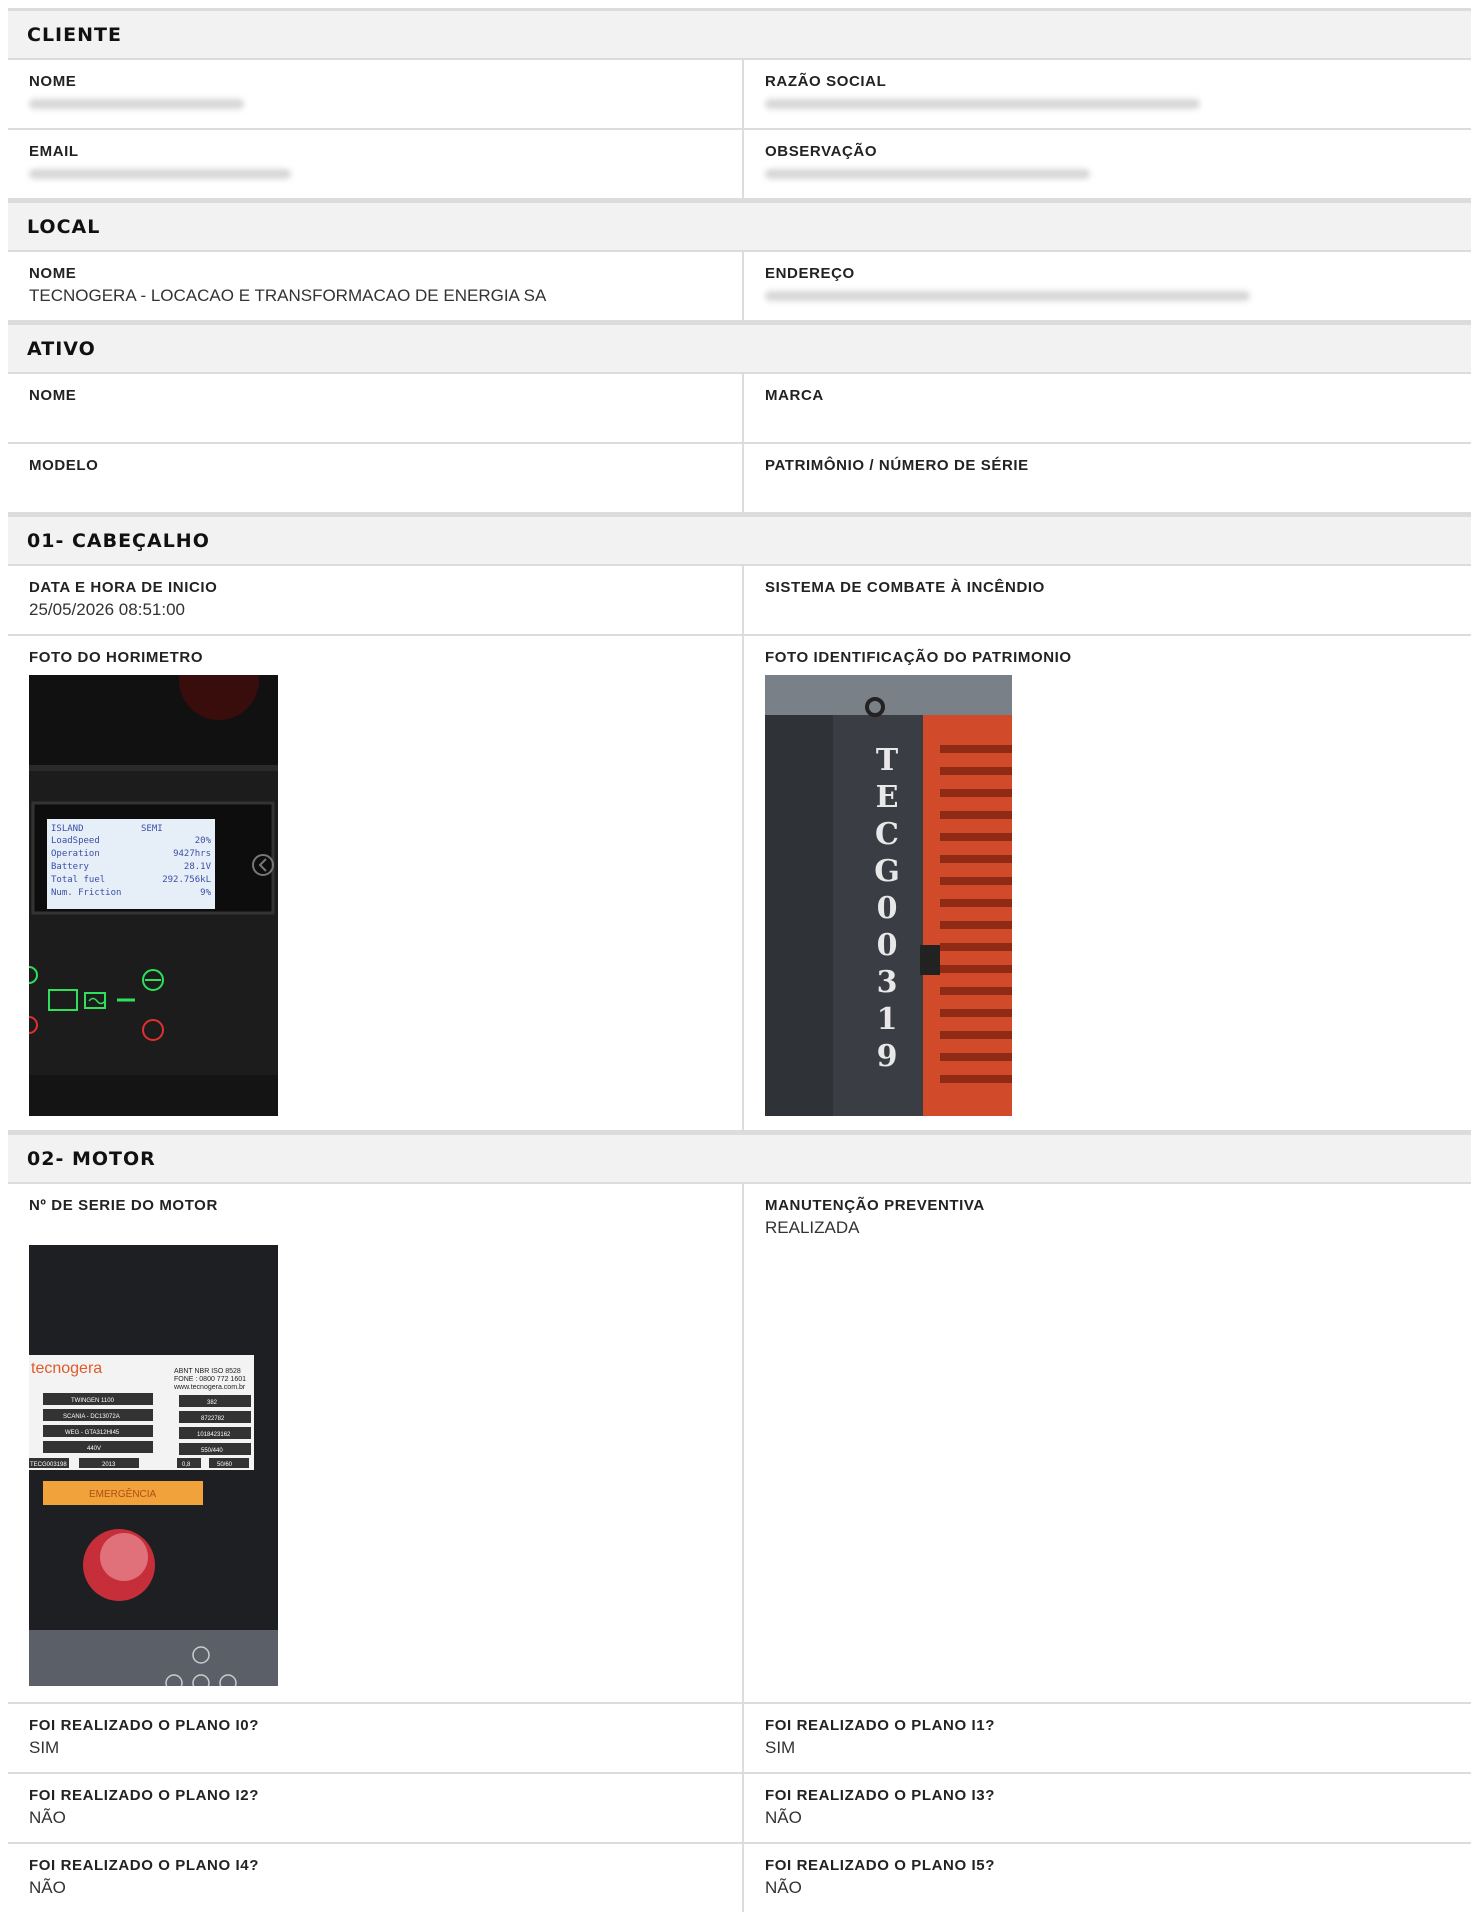  Describe the element at coordinates (1107, 1808) in the screenshot. I see `plano-i3-cell: FOI REALIZADO O PLANO I3? NÃO` at that location.